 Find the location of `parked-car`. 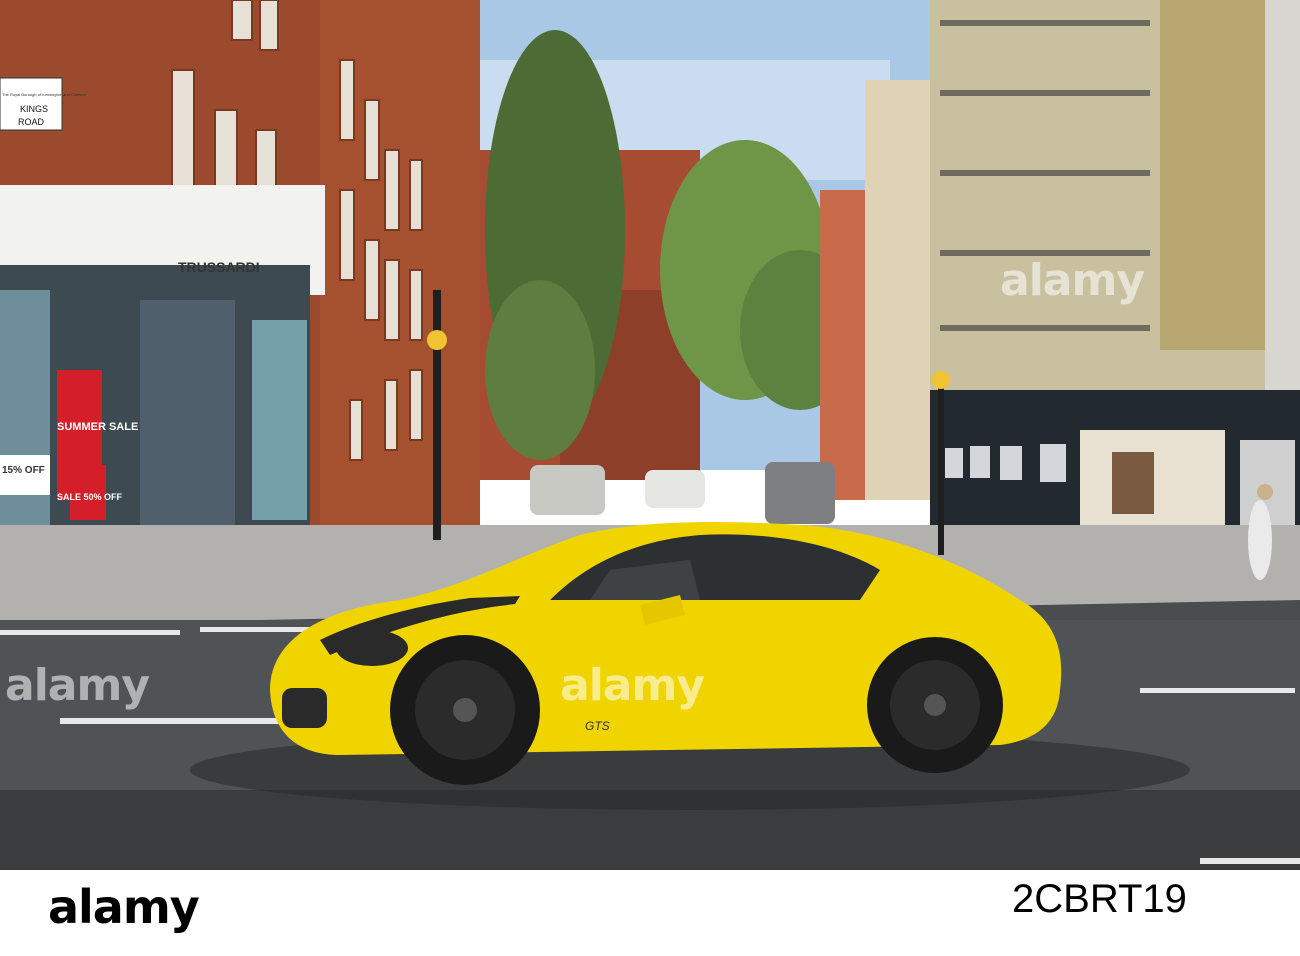

parked-car is located at coordinates (567, 490).